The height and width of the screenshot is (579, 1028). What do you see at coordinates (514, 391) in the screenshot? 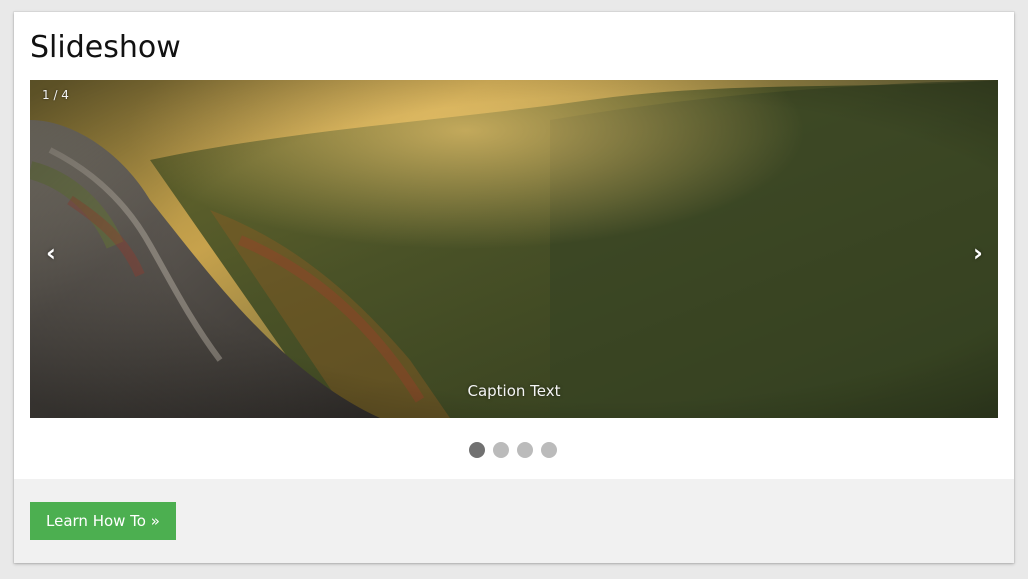
I see `slide-caption: Caption Text` at bounding box center [514, 391].